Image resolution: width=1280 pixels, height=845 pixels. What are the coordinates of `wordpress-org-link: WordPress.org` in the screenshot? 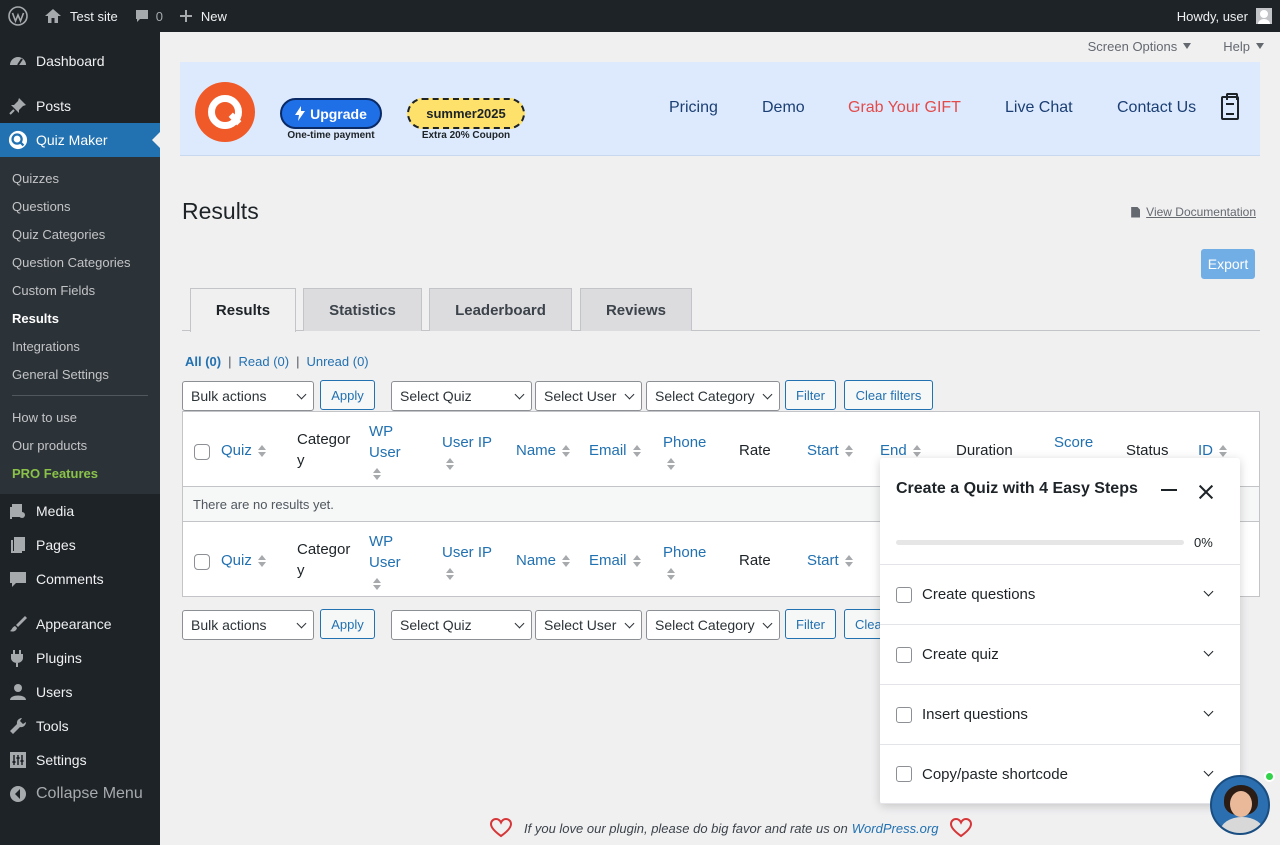 It's located at (895, 828).